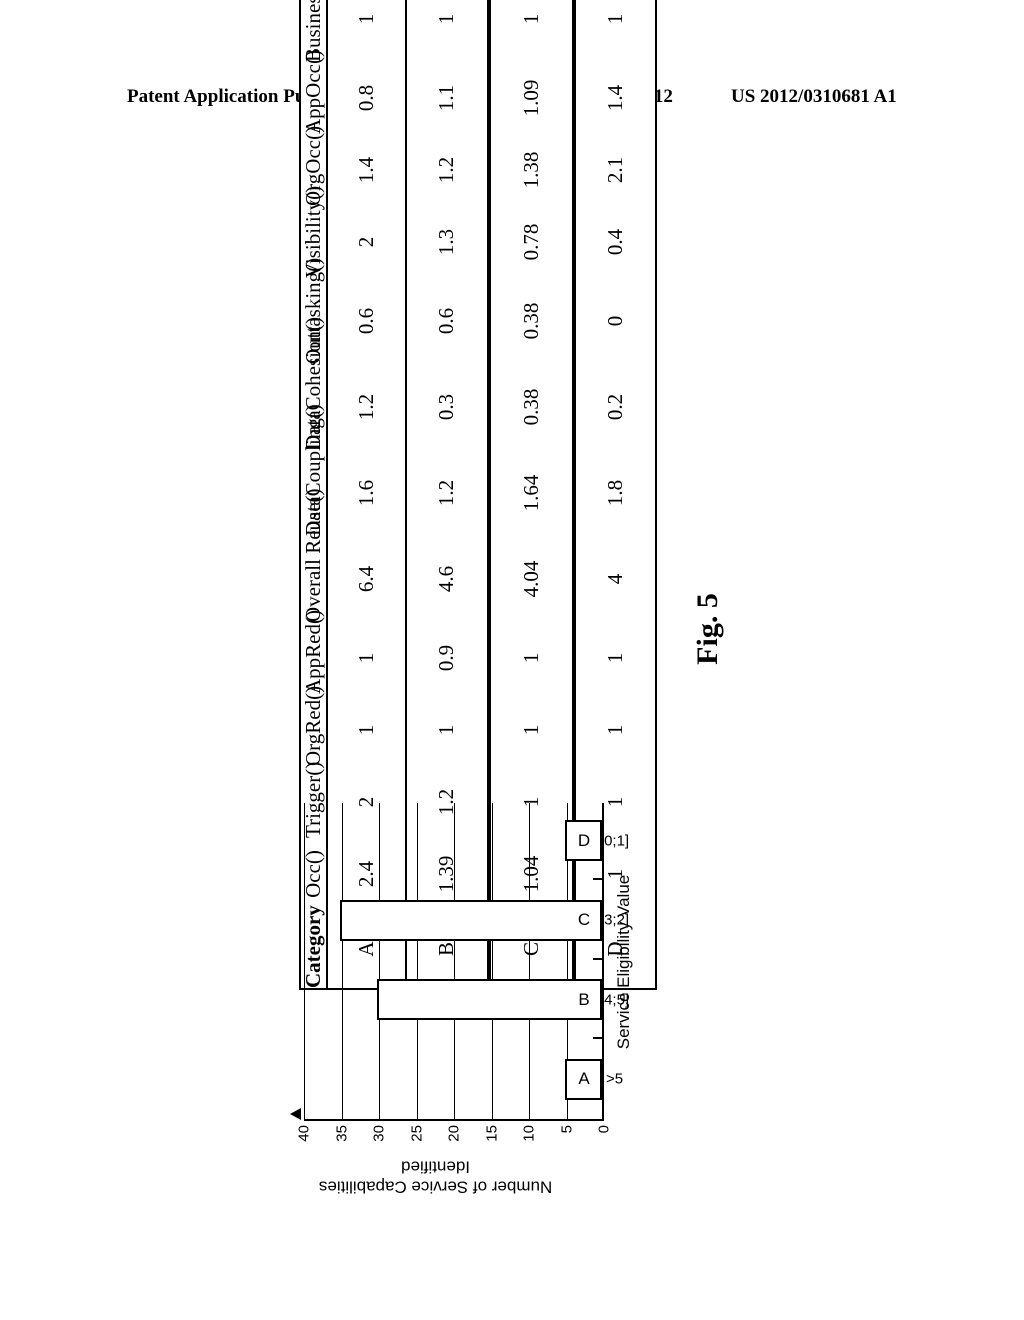 The height and width of the screenshot is (1320, 1024). Describe the element at coordinates (614, 407) in the screenshot. I see `cell-datacohesion: 0.2` at that location.